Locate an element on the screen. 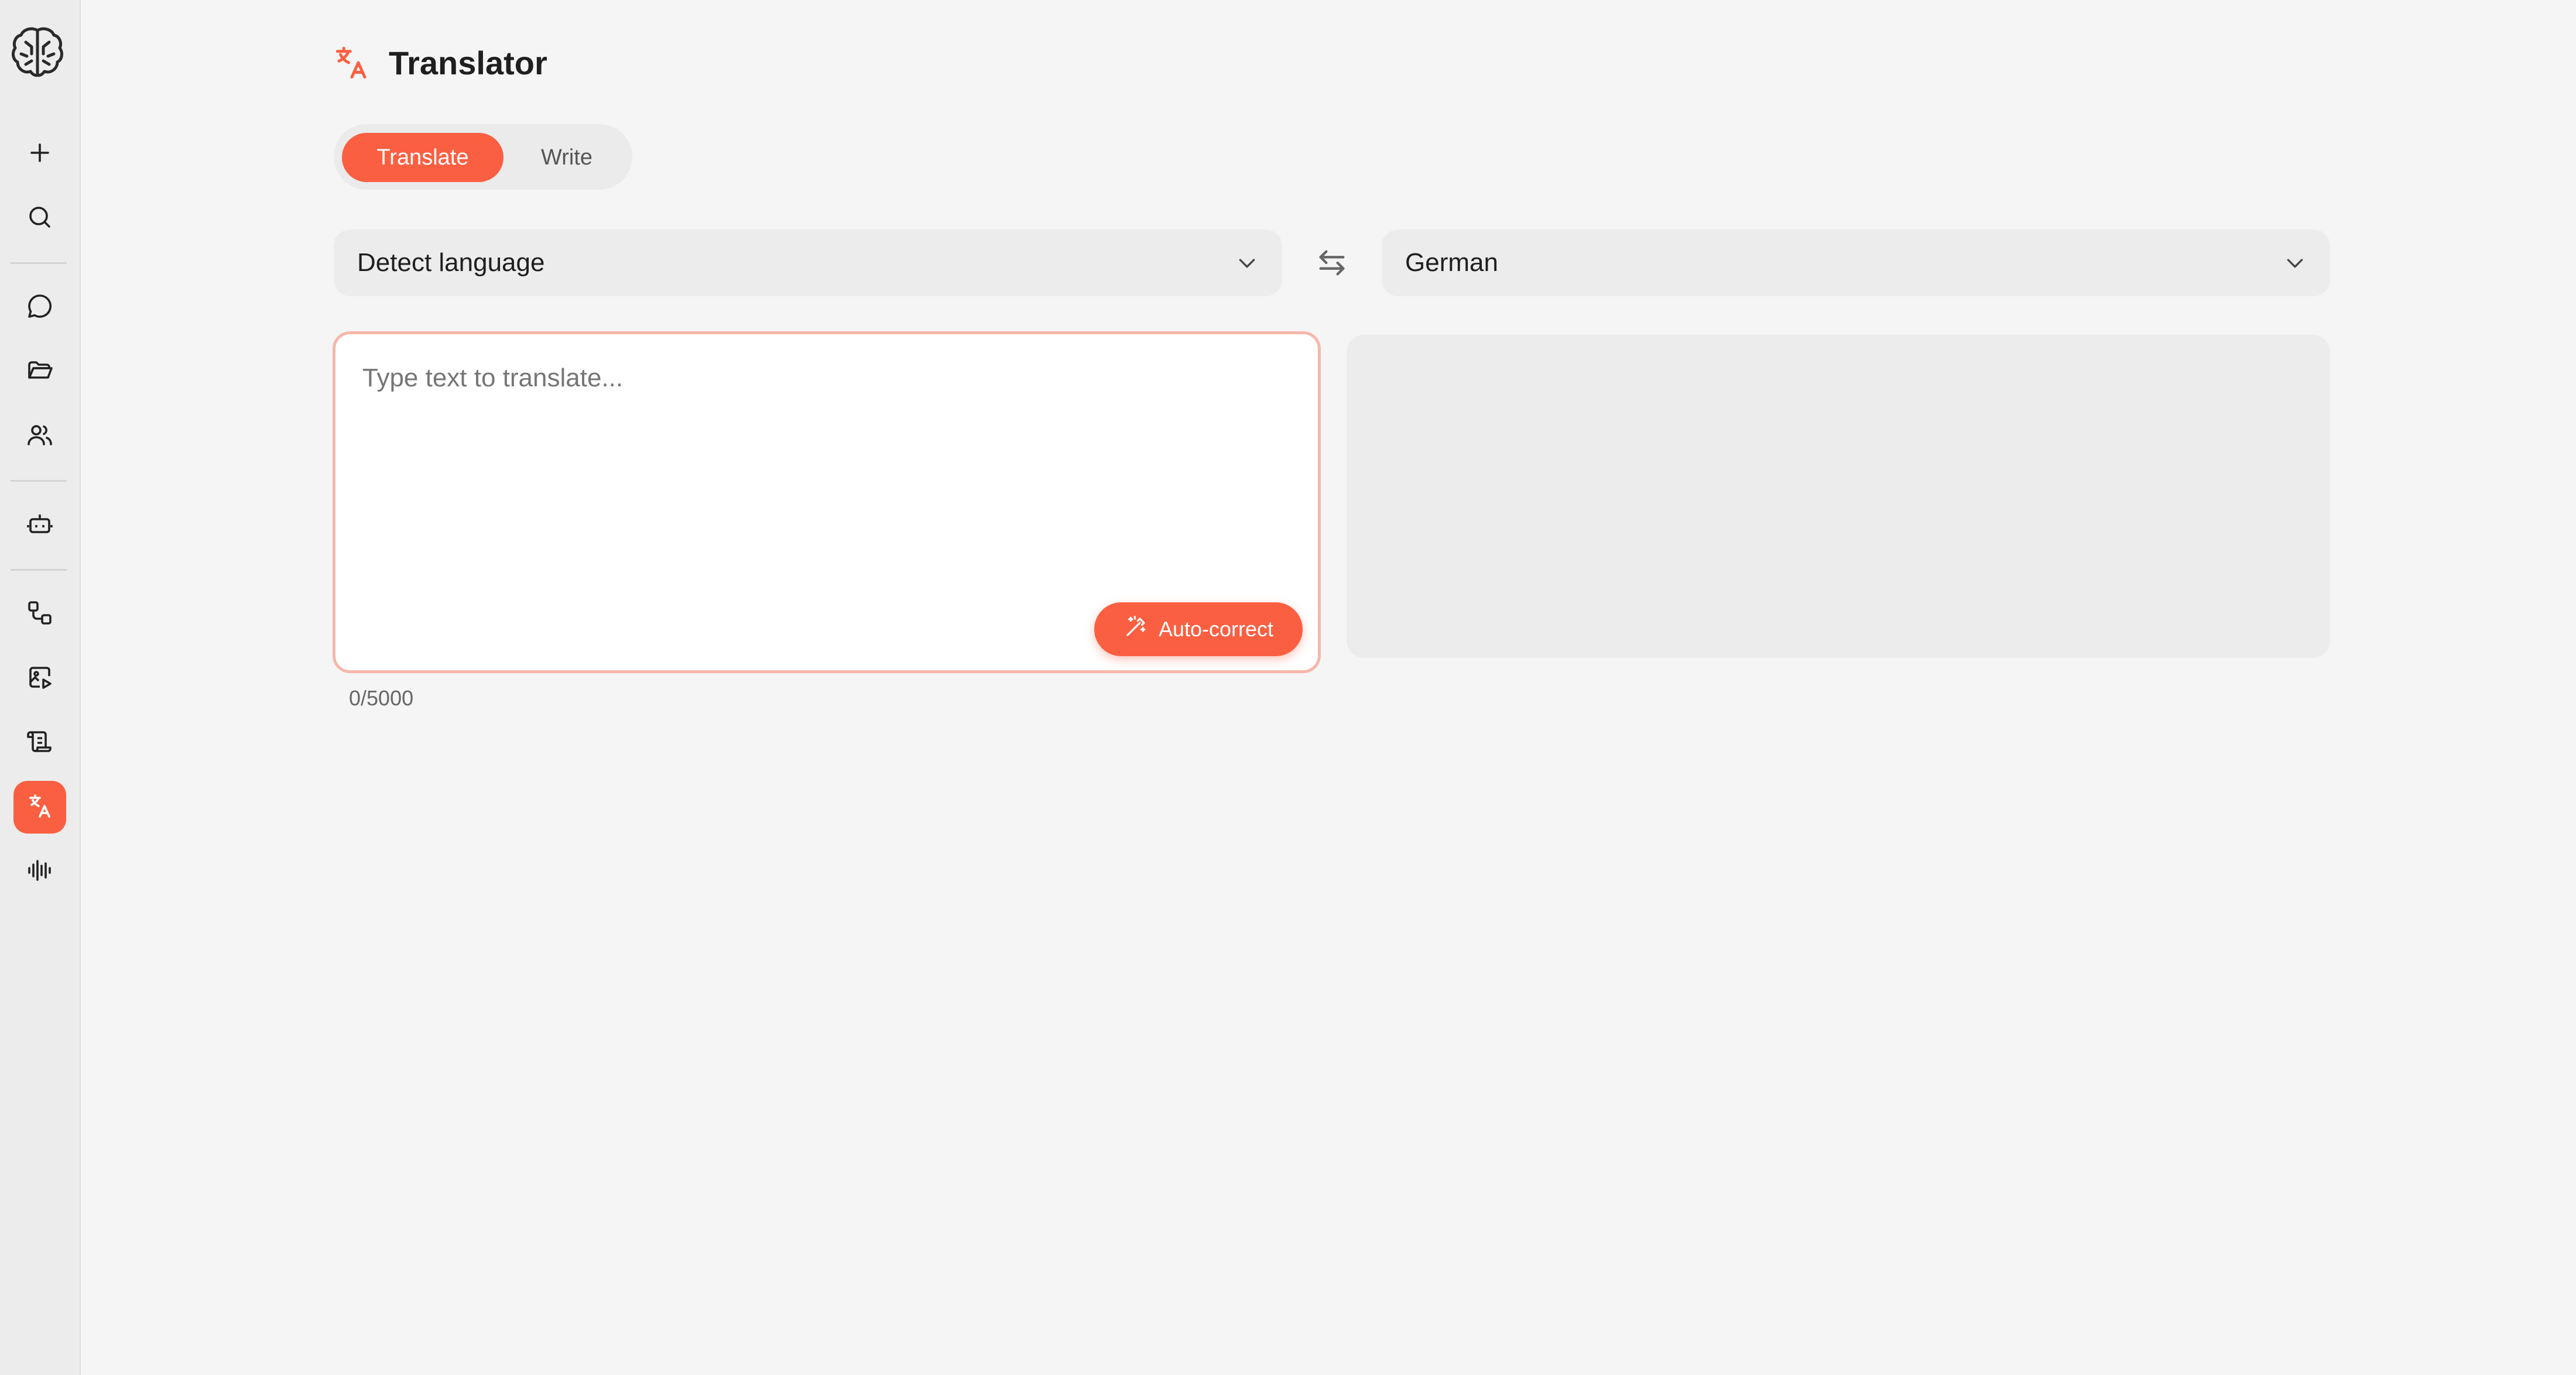  sidebar-item-chats is located at coordinates (39, 307).